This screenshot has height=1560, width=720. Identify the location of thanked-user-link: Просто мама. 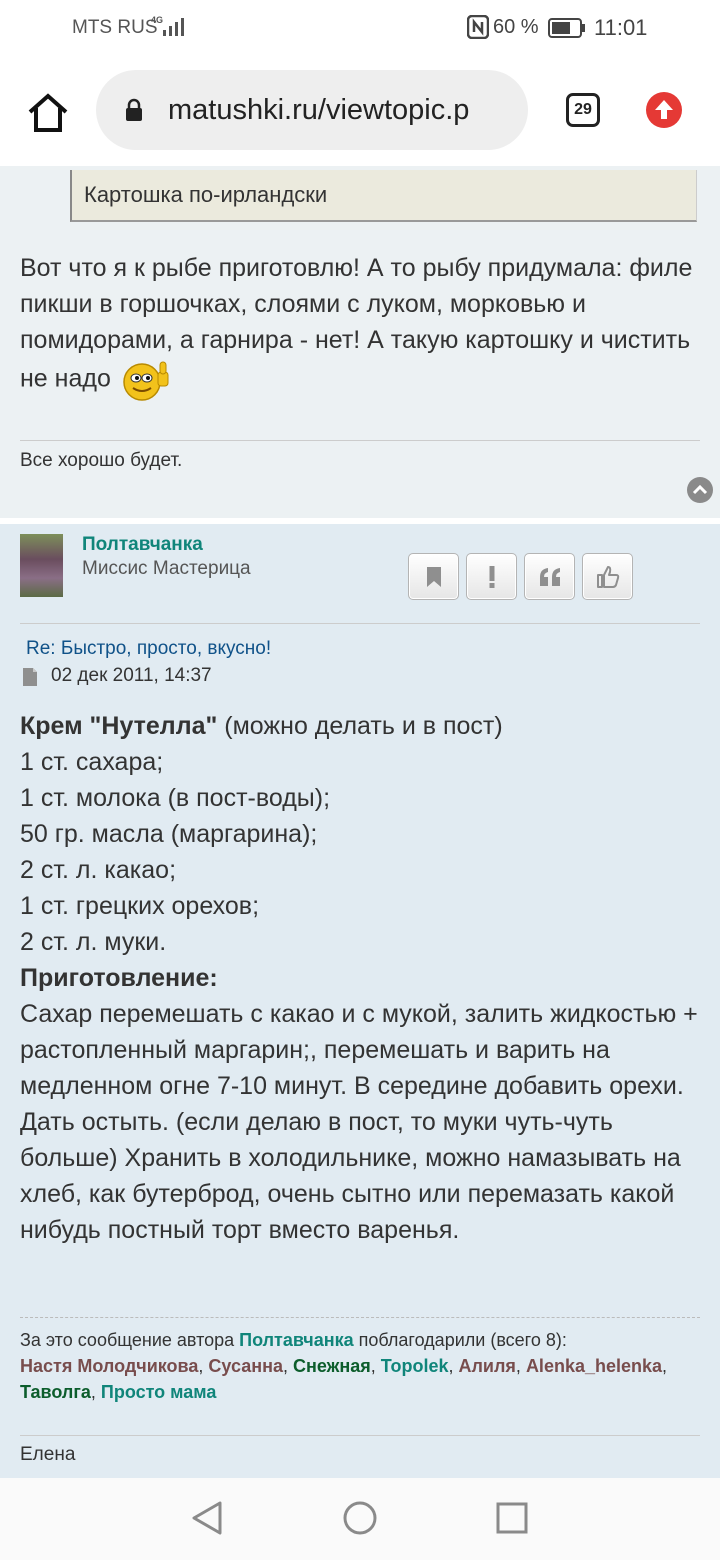
(158, 1392).